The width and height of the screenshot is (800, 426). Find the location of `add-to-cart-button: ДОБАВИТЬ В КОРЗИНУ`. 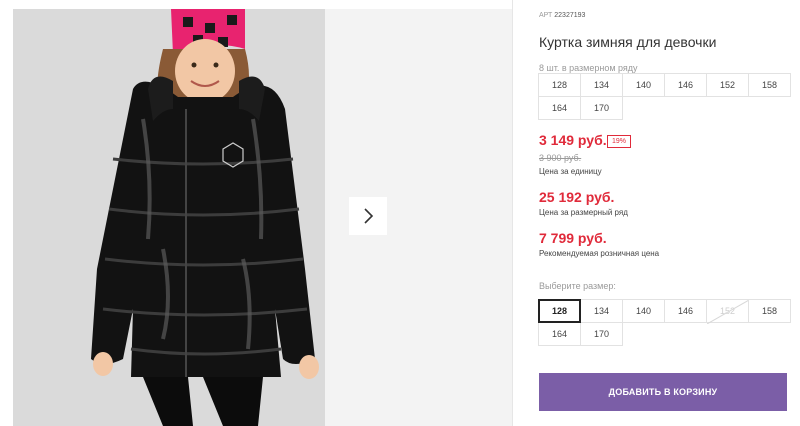

add-to-cart-button: ДОБАВИТЬ В КОРЗИНУ is located at coordinates (663, 392).